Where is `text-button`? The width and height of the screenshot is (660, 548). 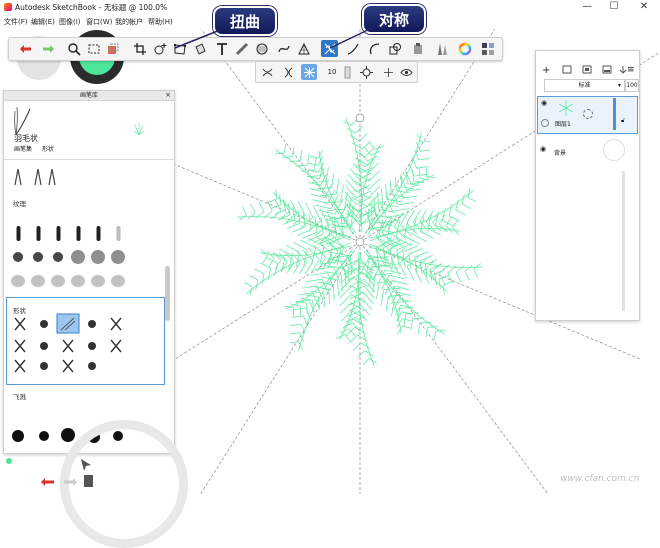 text-button is located at coordinates (221, 48).